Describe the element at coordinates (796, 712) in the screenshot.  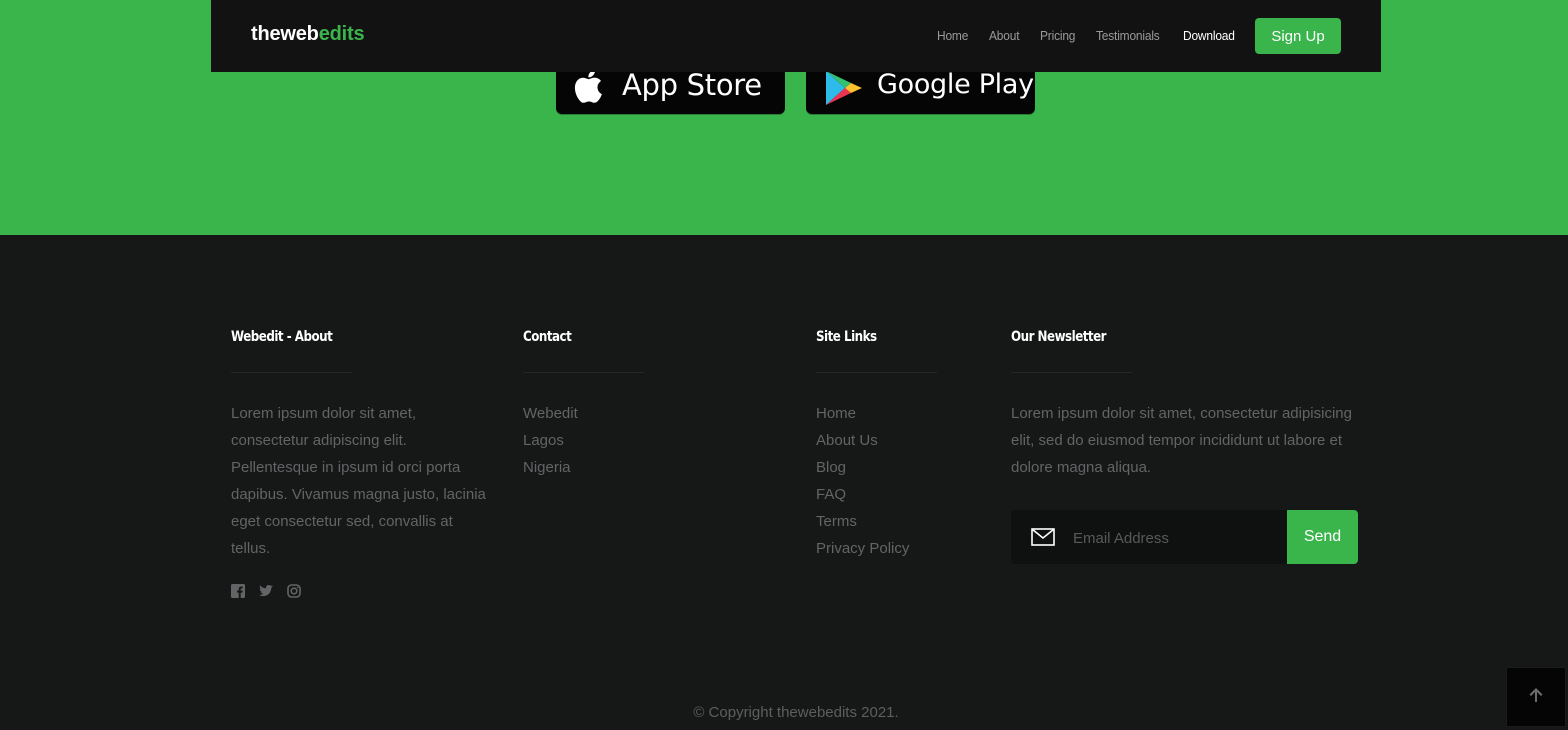
I see `copyright-text: © Copyright thewebedits 2021.` at that location.